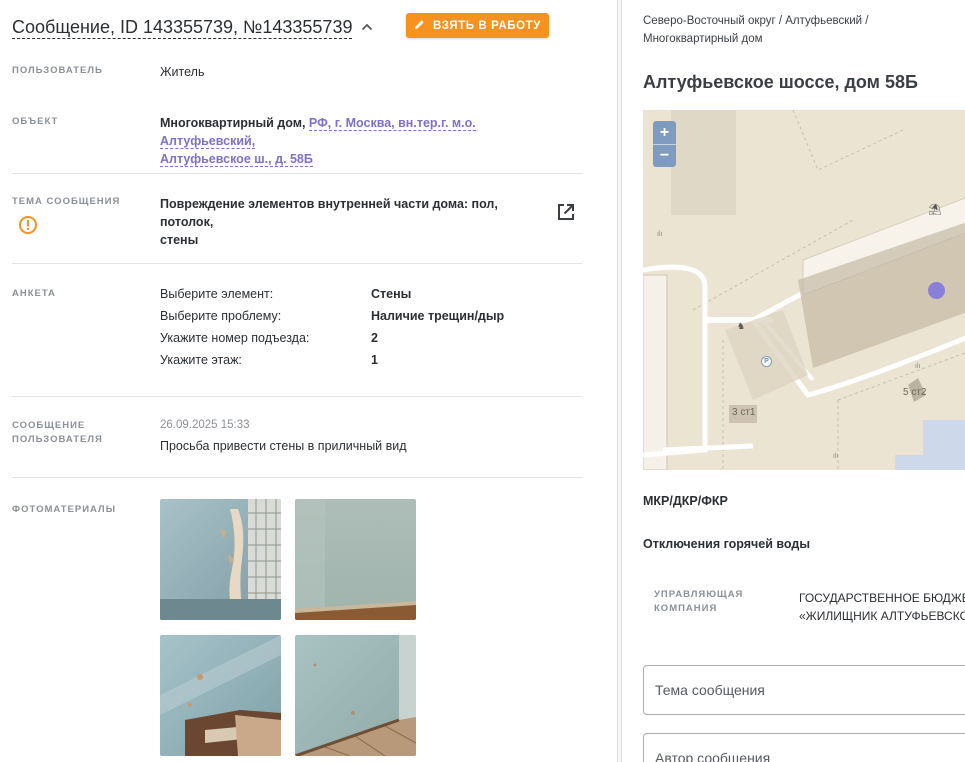 This screenshot has width=965, height=762. Describe the element at coordinates (664, 132) in the screenshot. I see `zoom-in-button: +` at that location.